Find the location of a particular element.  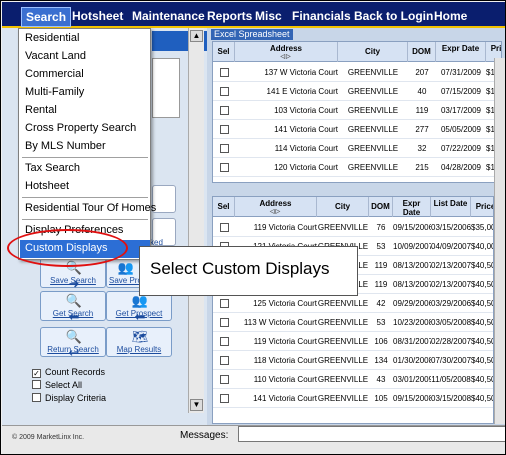

count-records-checkbox: ✓ Count Records is located at coordinates (68, 373).